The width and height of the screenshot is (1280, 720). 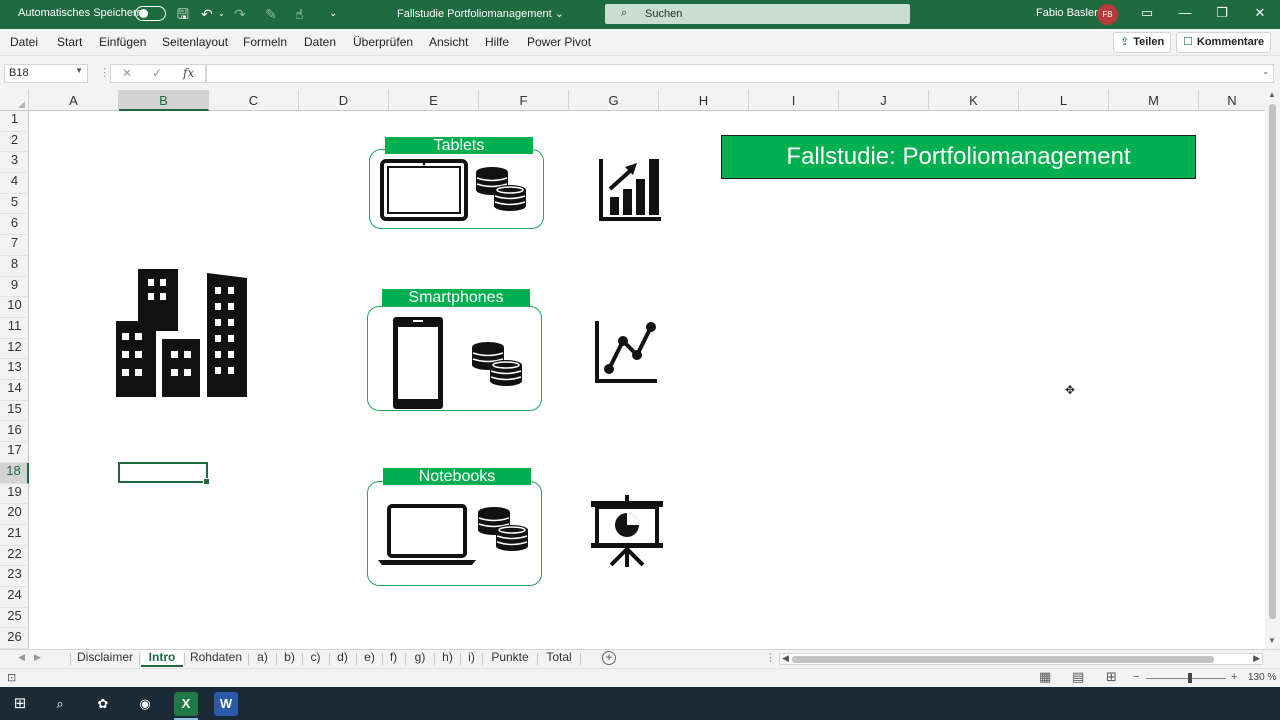 I want to click on case-study-title-banner: Fallstudie: Portfoliomanagement, so click(x=958, y=157).